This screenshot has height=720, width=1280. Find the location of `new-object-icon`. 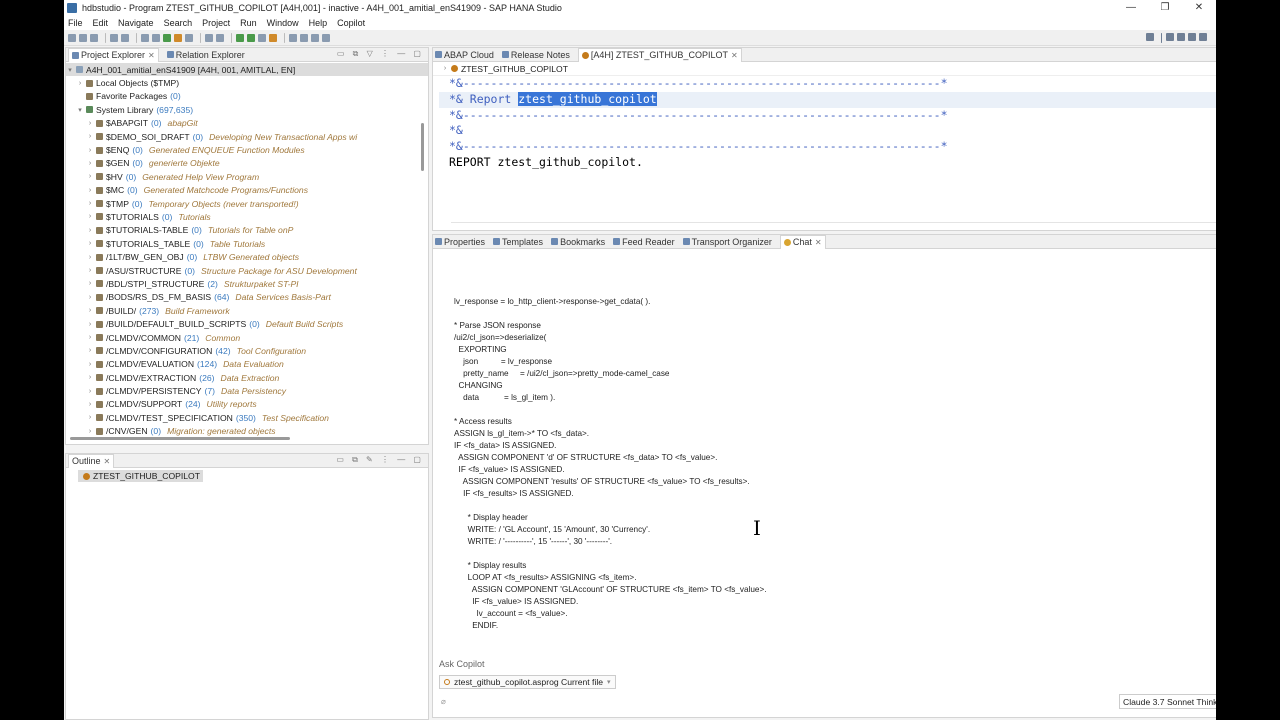

new-object-icon is located at coordinates (156, 37).